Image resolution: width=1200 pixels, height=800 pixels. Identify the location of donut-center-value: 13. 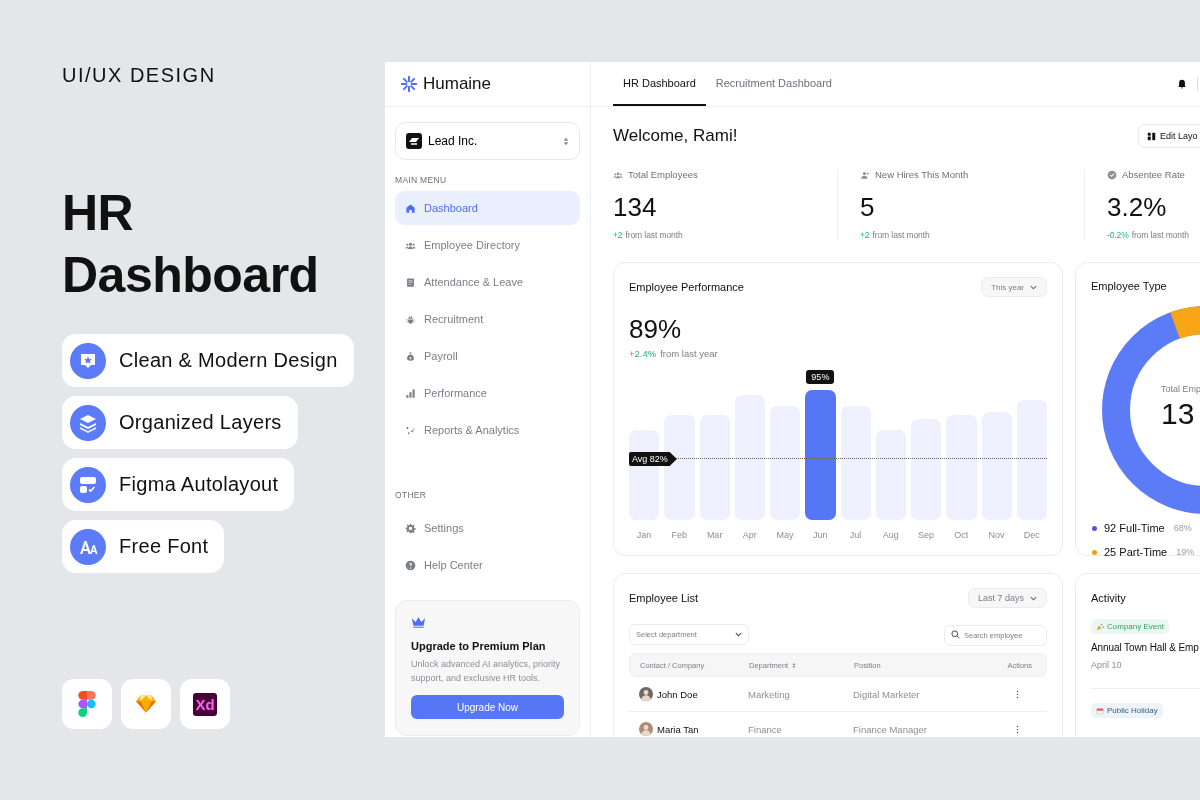
(1178, 414).